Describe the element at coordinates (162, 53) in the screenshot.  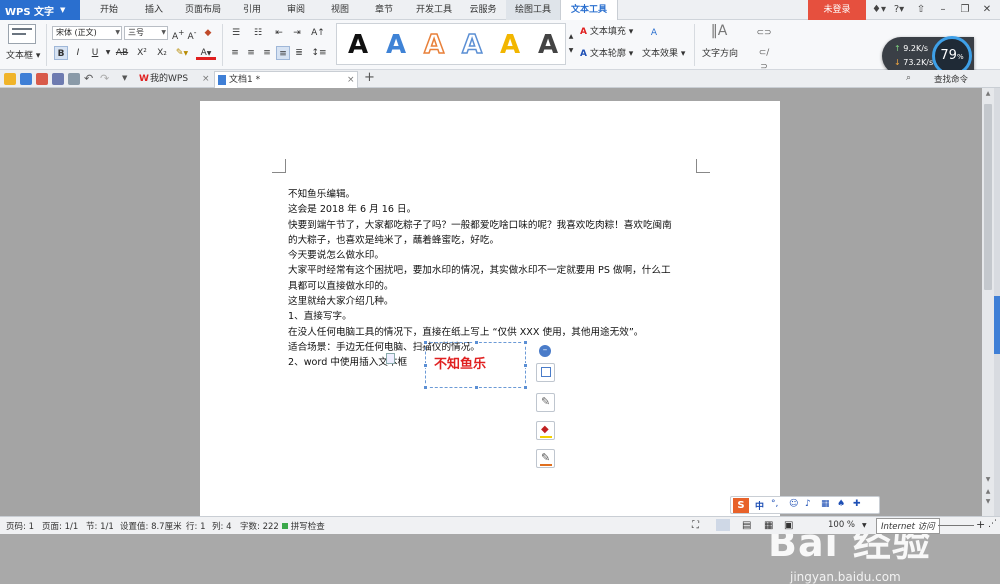
I see `subscript-button: X₂` at that location.